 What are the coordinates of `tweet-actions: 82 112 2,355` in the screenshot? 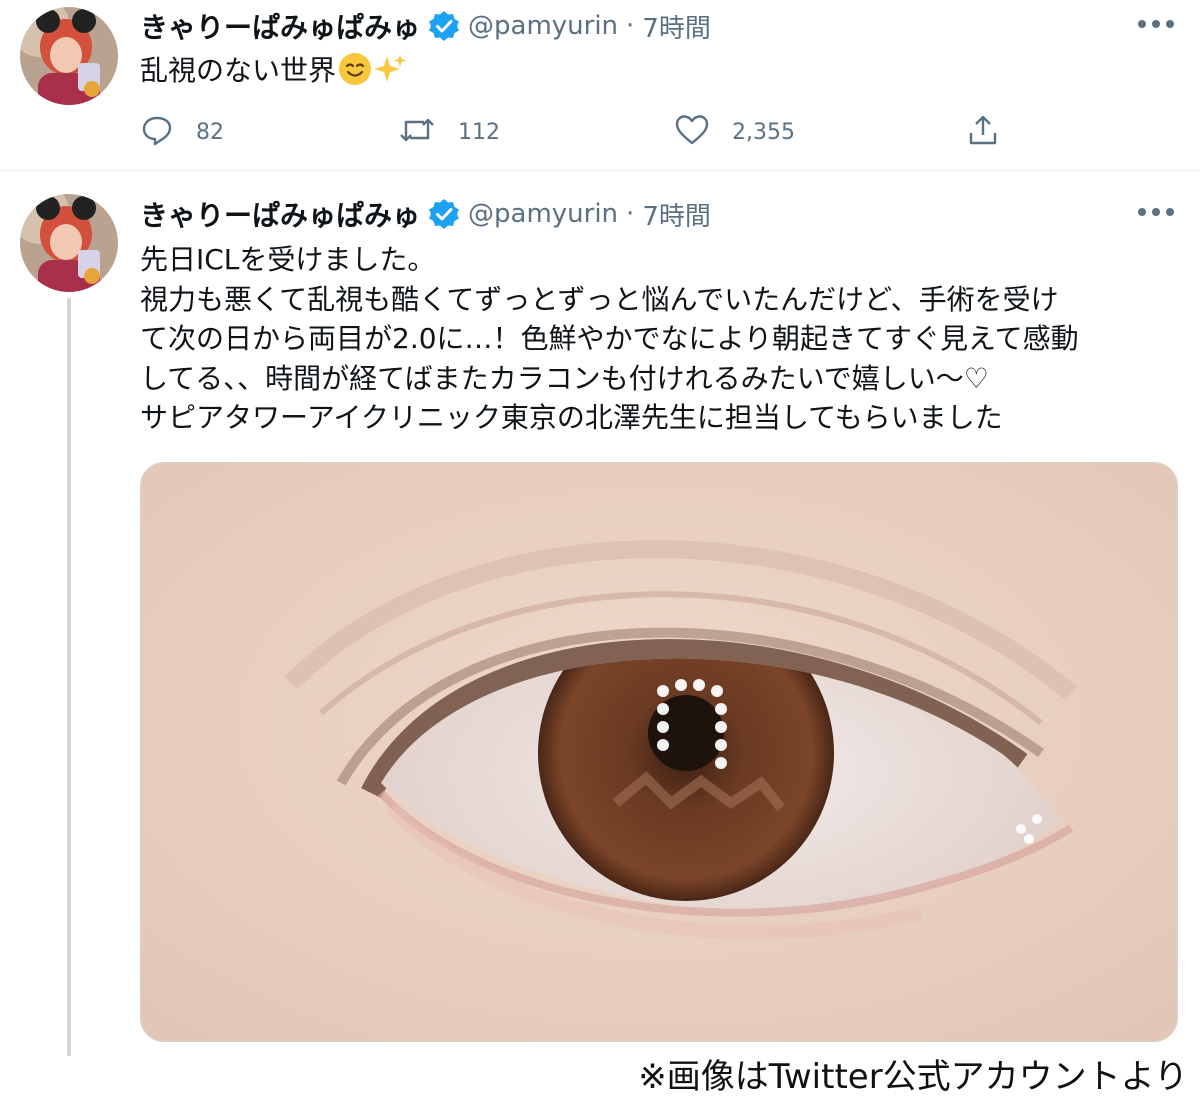 It's located at (580, 132).